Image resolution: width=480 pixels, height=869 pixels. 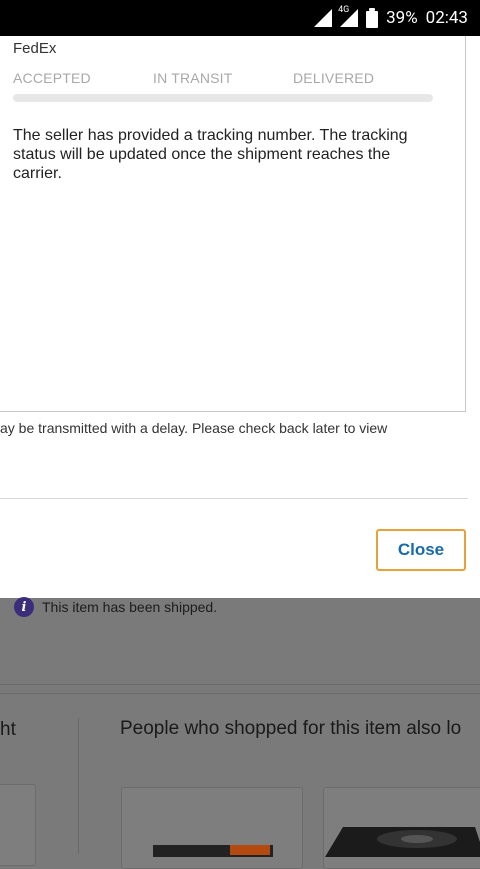 I want to click on step-in-transit: IN TRANSIT, so click(x=193, y=78).